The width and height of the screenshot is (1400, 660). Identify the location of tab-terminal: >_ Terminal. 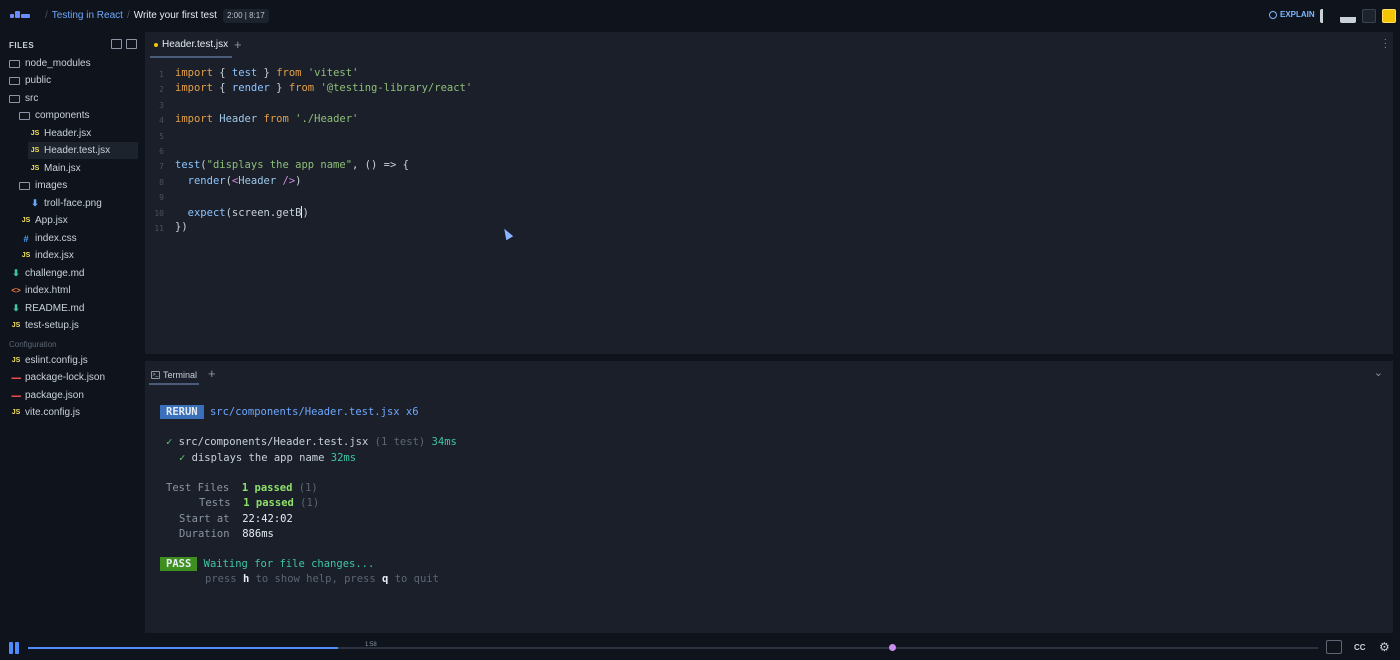
(174, 376).